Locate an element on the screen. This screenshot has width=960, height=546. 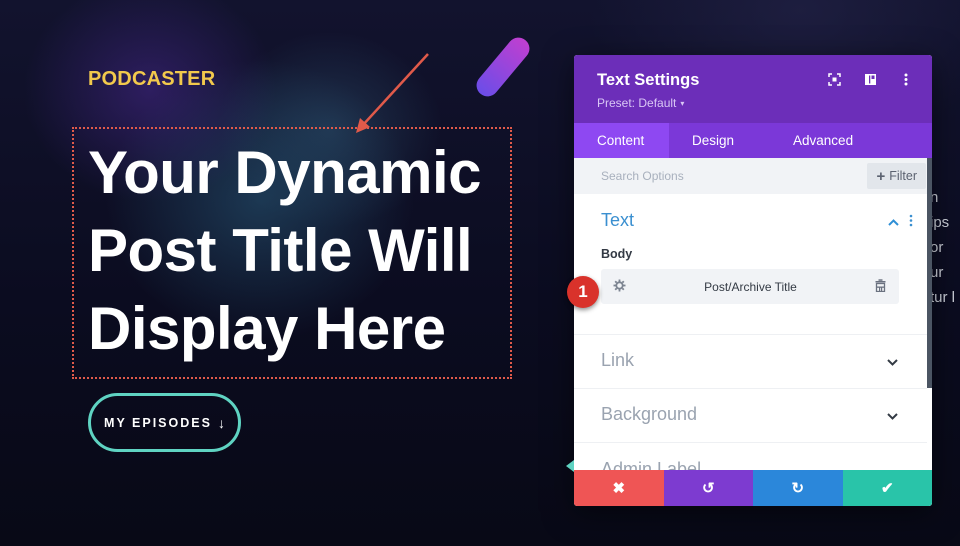
plus-icon: + is located at coordinates (881, 176).